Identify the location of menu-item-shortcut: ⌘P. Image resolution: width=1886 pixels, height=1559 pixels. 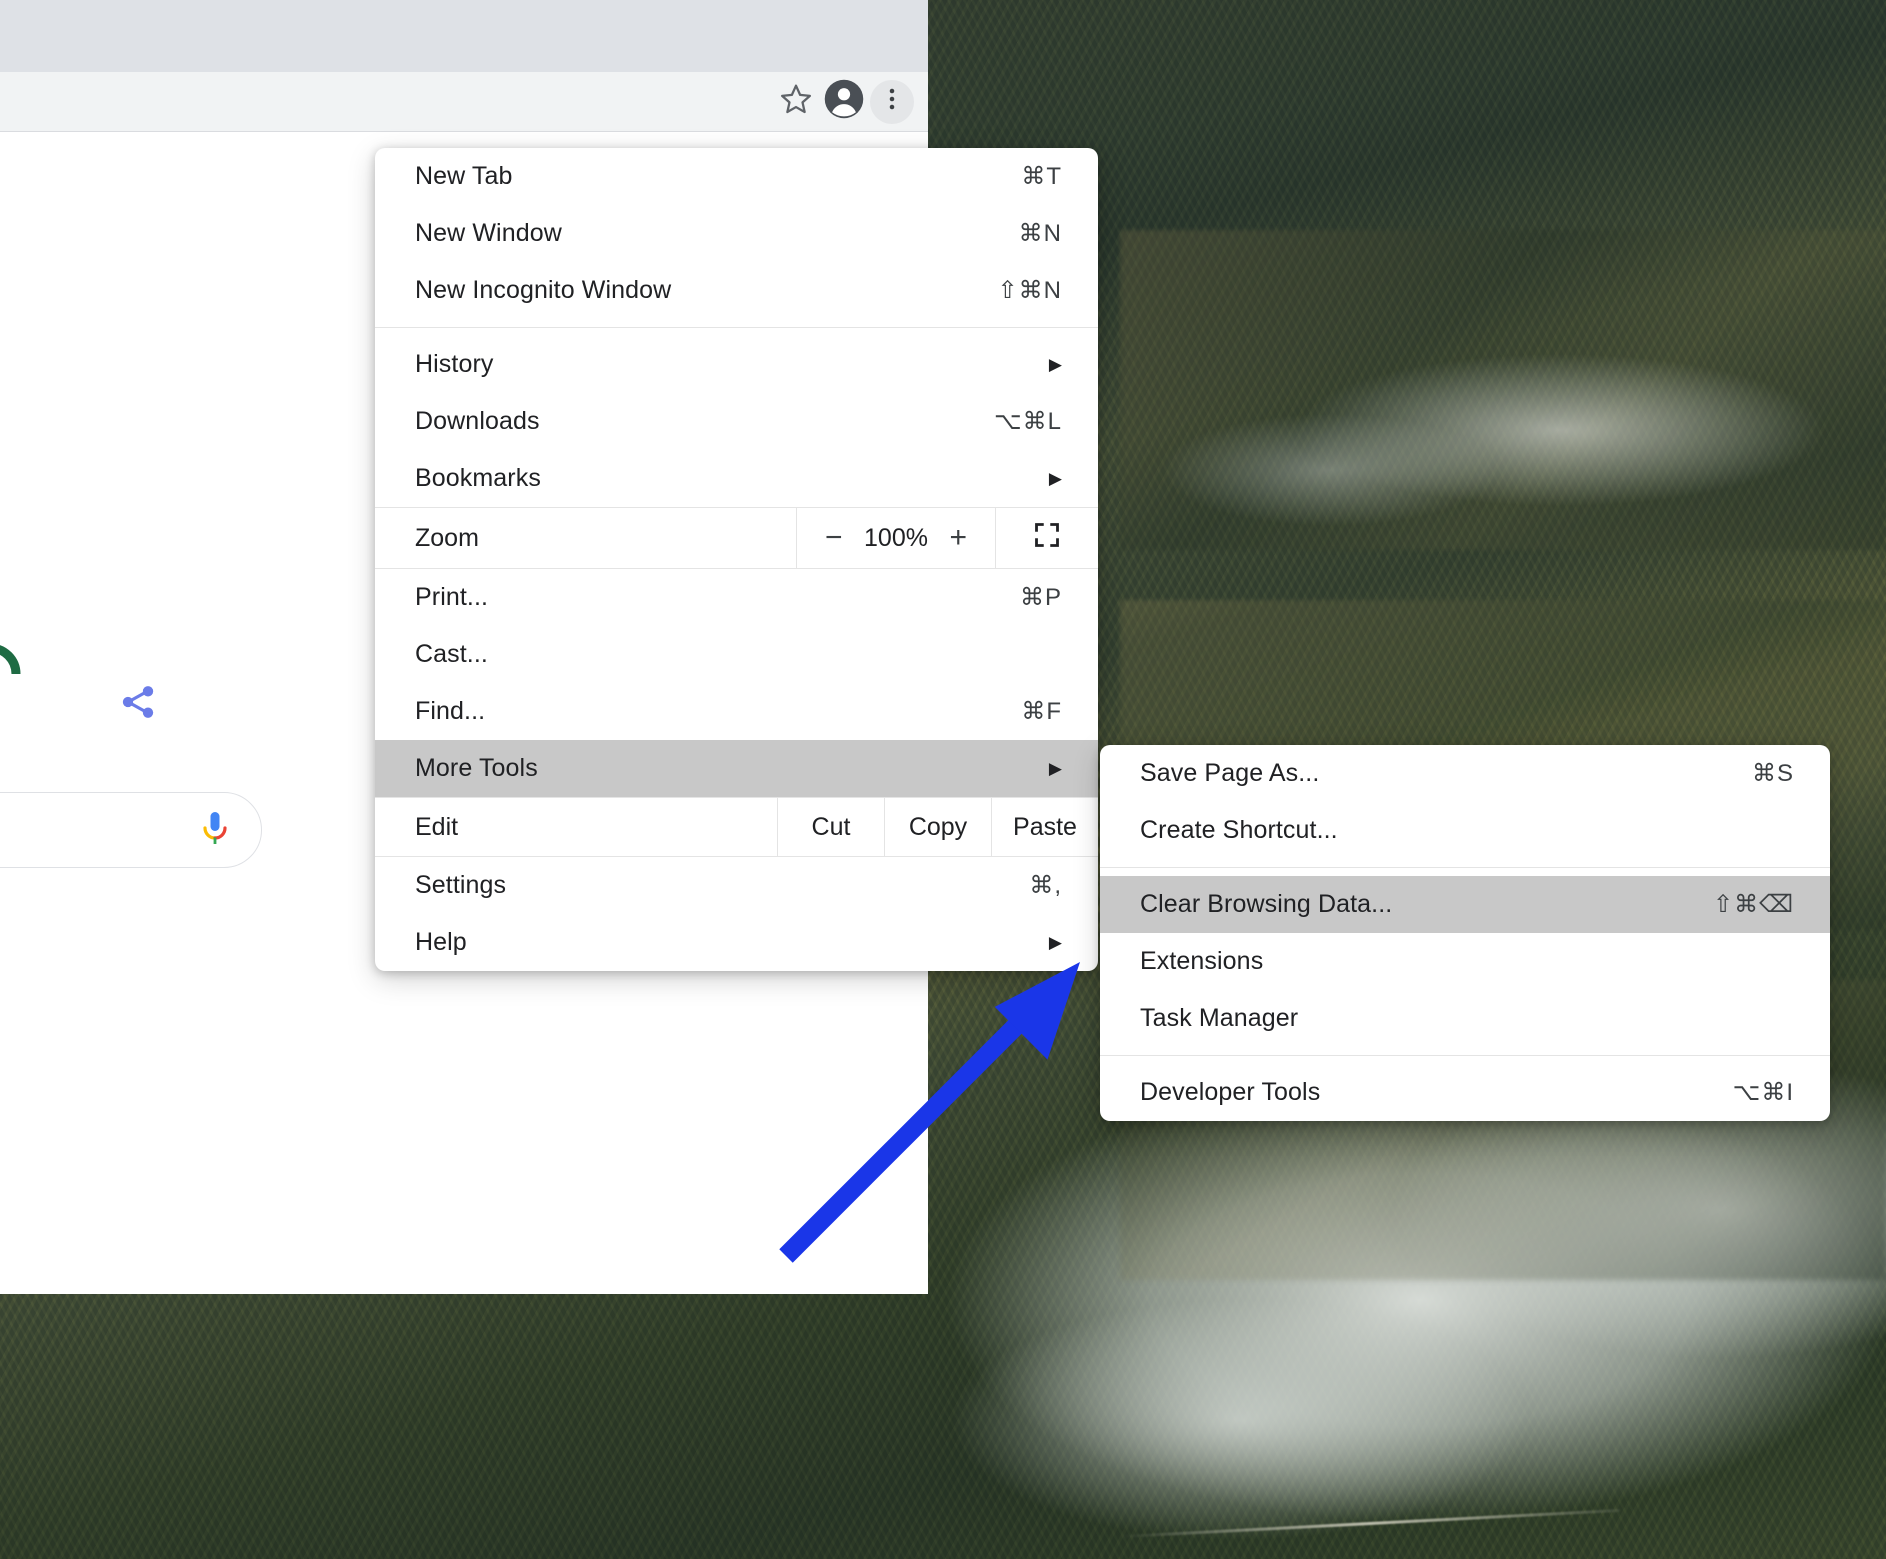
(1040, 597).